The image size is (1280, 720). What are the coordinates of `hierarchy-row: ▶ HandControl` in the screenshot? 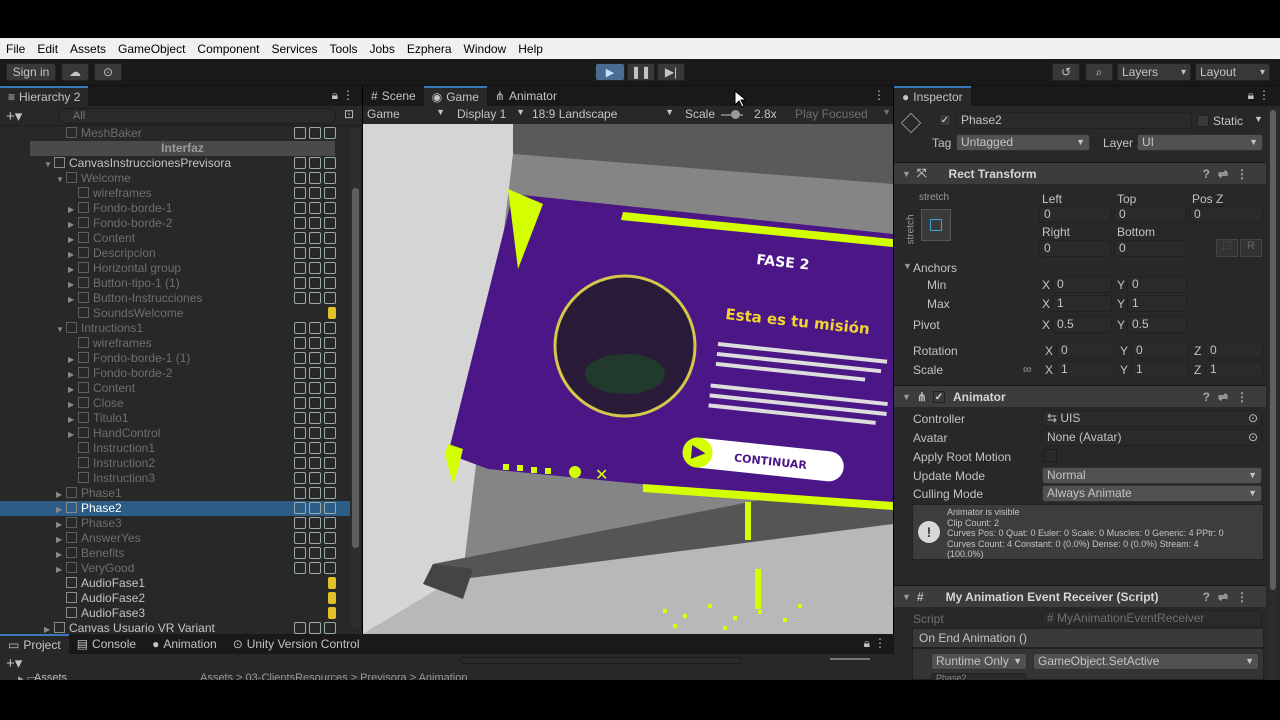 It's located at (175, 433).